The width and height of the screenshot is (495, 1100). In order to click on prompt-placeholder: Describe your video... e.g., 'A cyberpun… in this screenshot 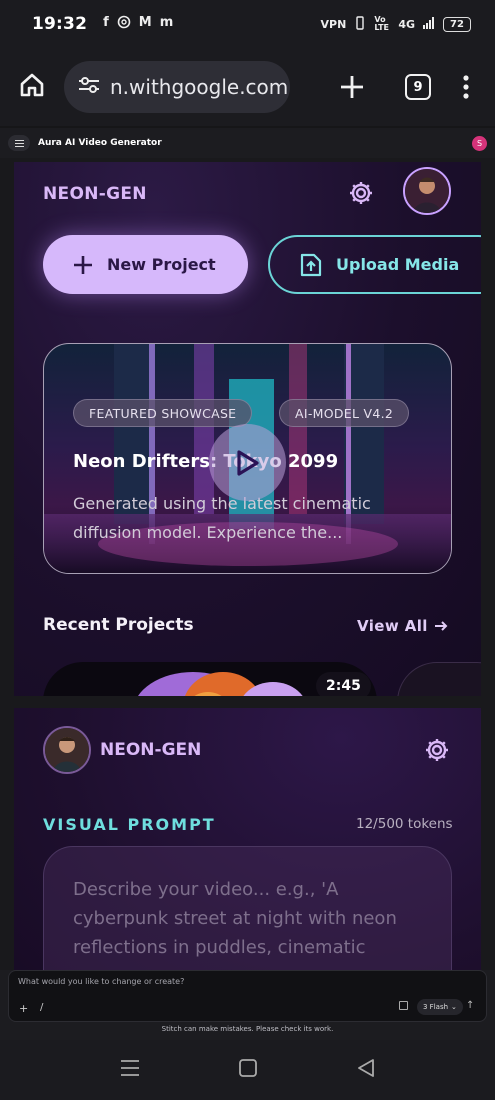, I will do `click(235, 918)`.